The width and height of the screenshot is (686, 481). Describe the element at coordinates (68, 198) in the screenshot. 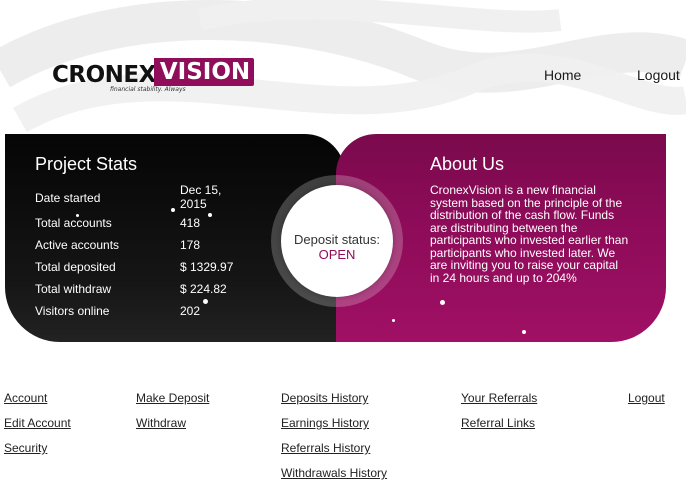

I see `stats-label: Date started` at that location.